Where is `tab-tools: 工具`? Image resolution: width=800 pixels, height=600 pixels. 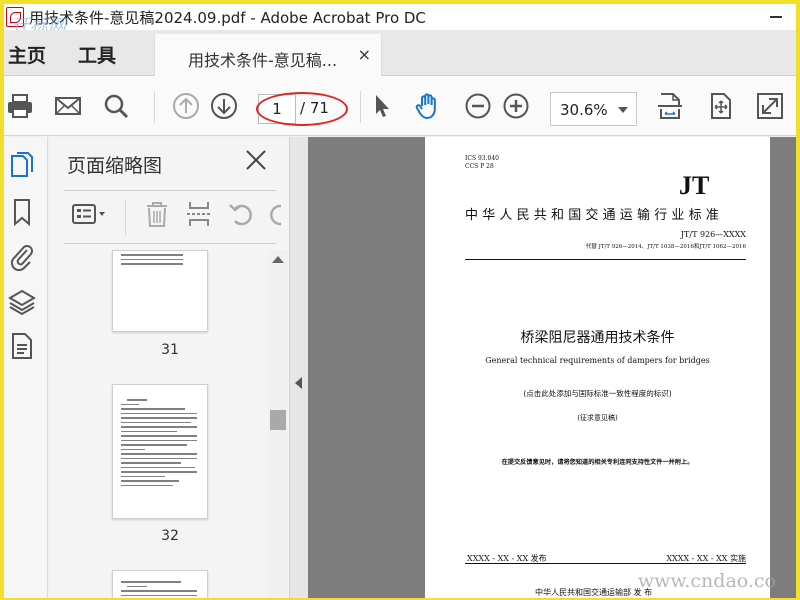 tab-tools: 工具 is located at coordinates (97, 54).